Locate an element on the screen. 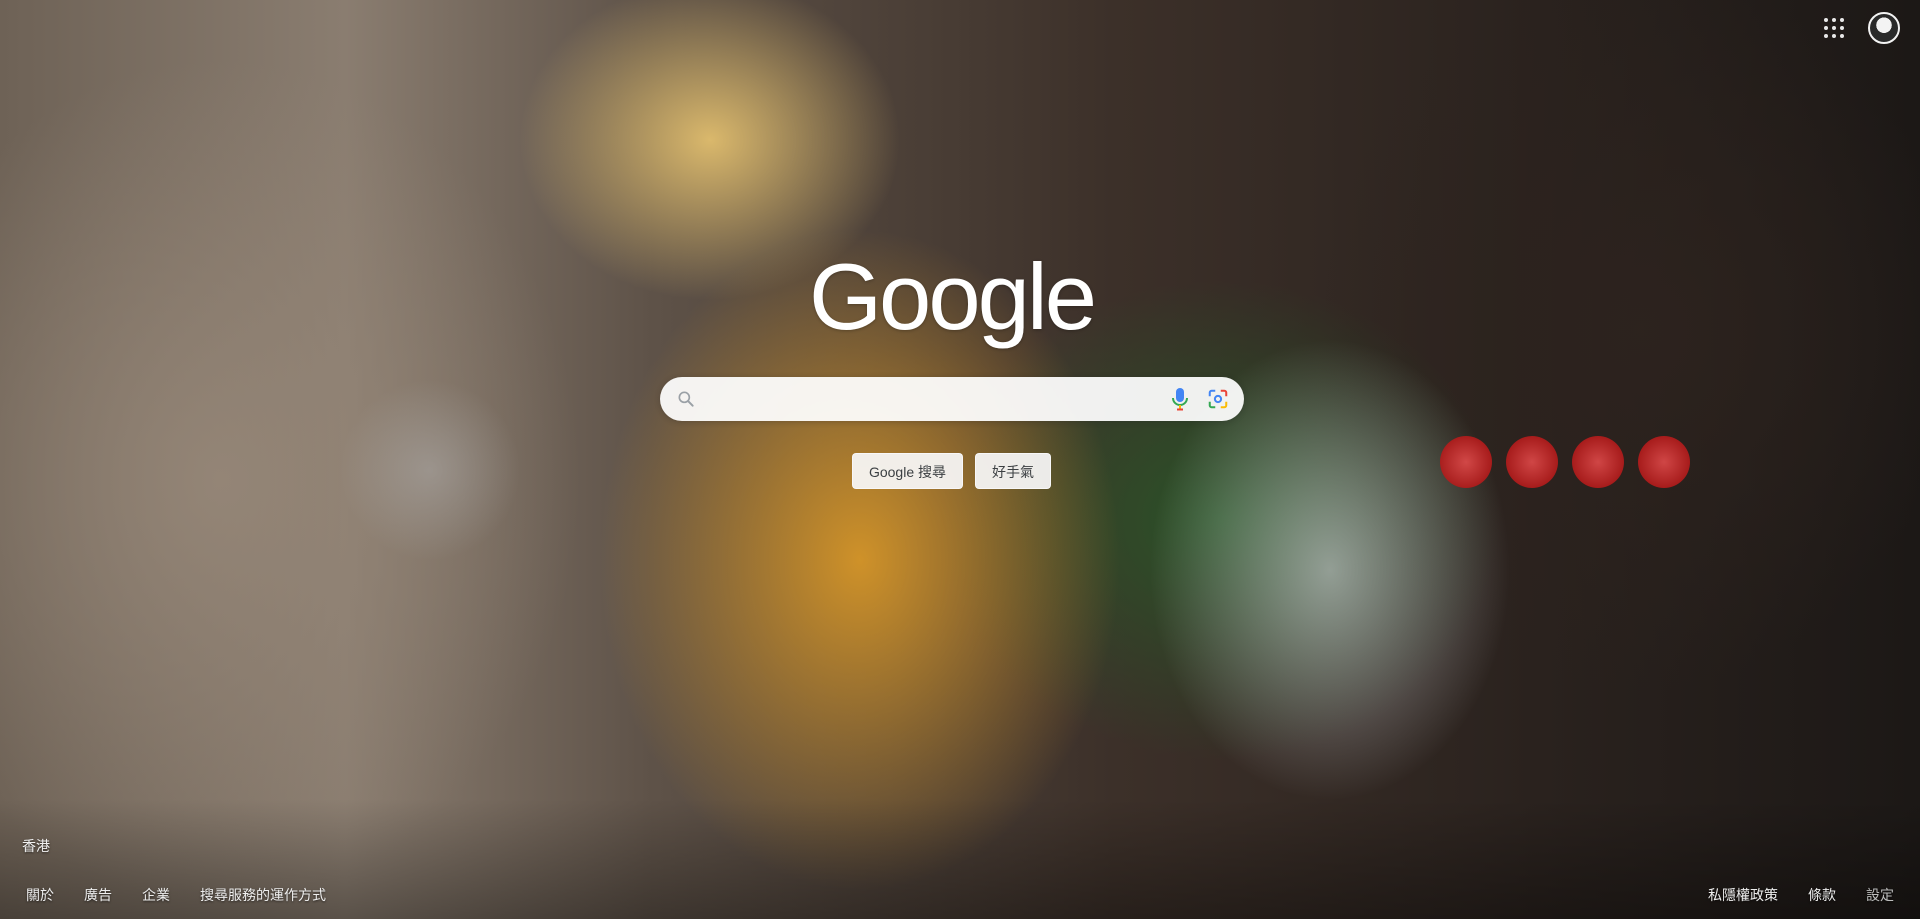  search-box is located at coordinates (952, 399).